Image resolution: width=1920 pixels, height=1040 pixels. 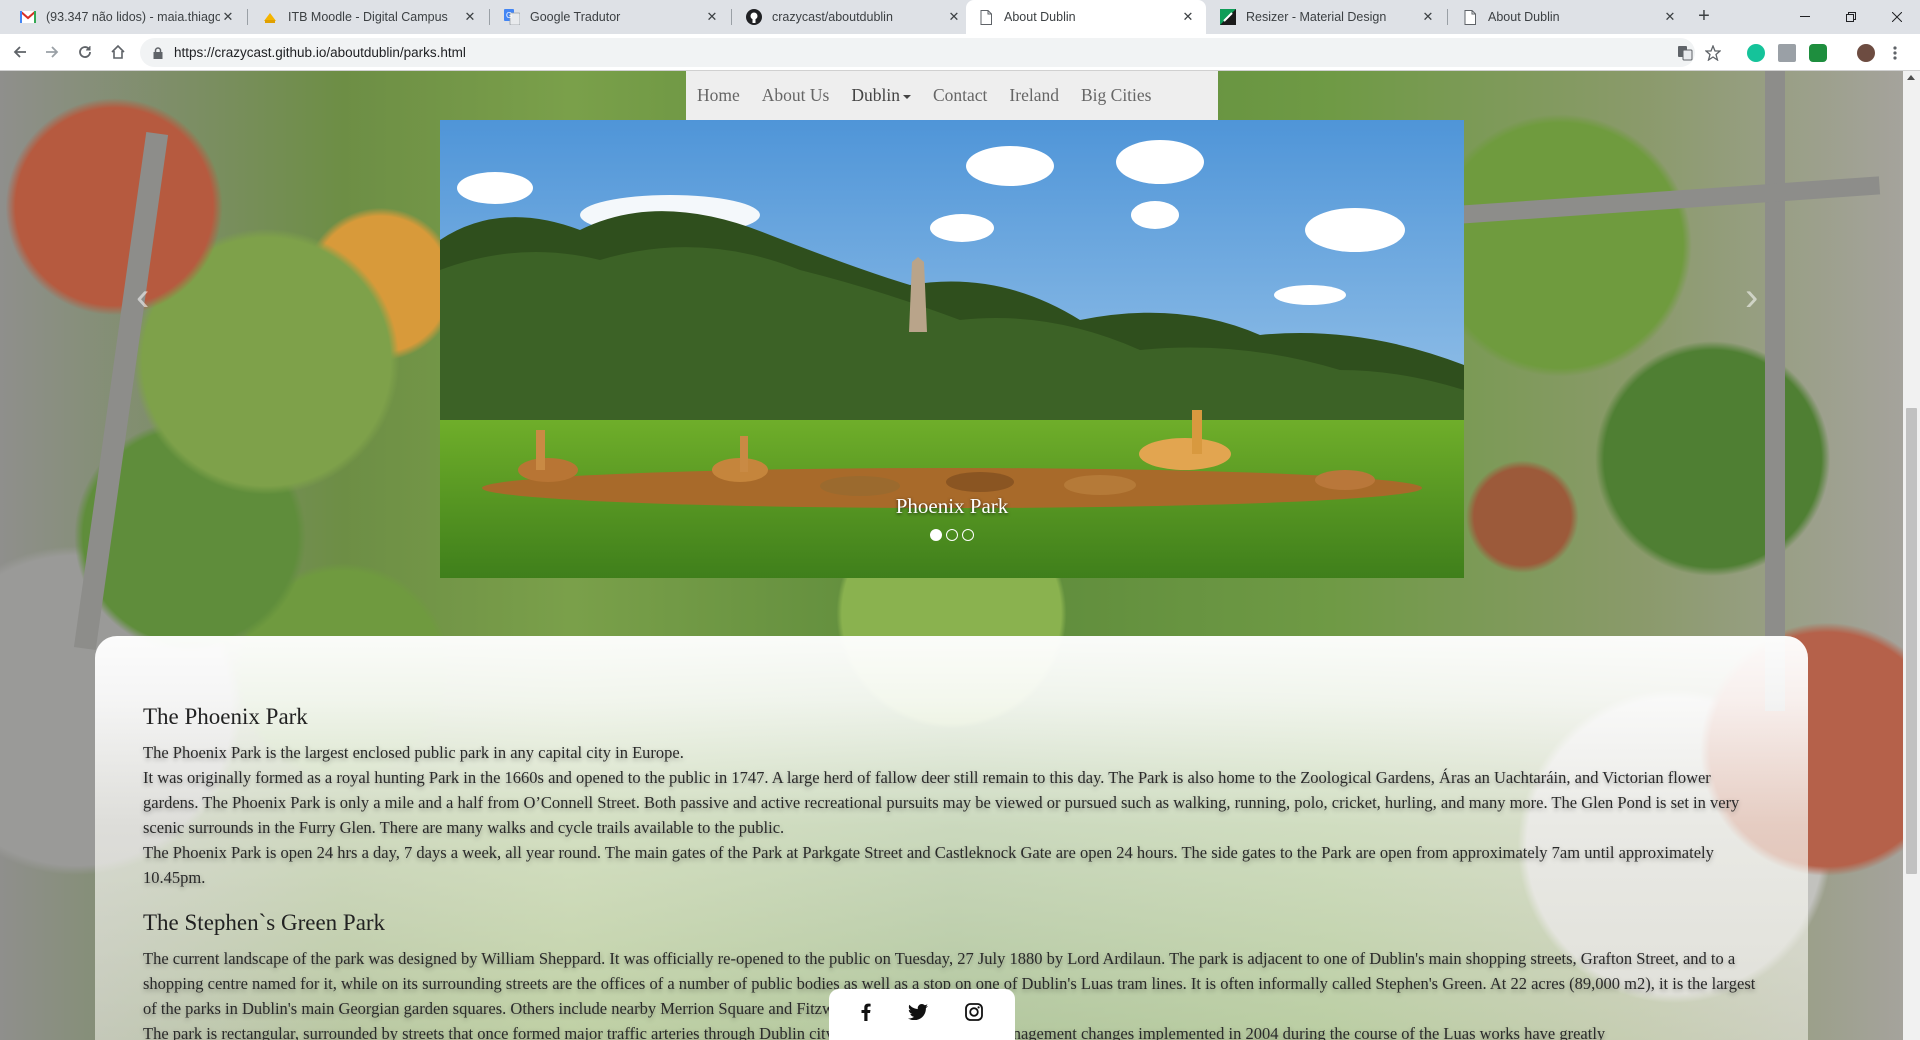 I want to click on tab-github: crazycast/aboutdublin ✕, so click(x=853, y=17).